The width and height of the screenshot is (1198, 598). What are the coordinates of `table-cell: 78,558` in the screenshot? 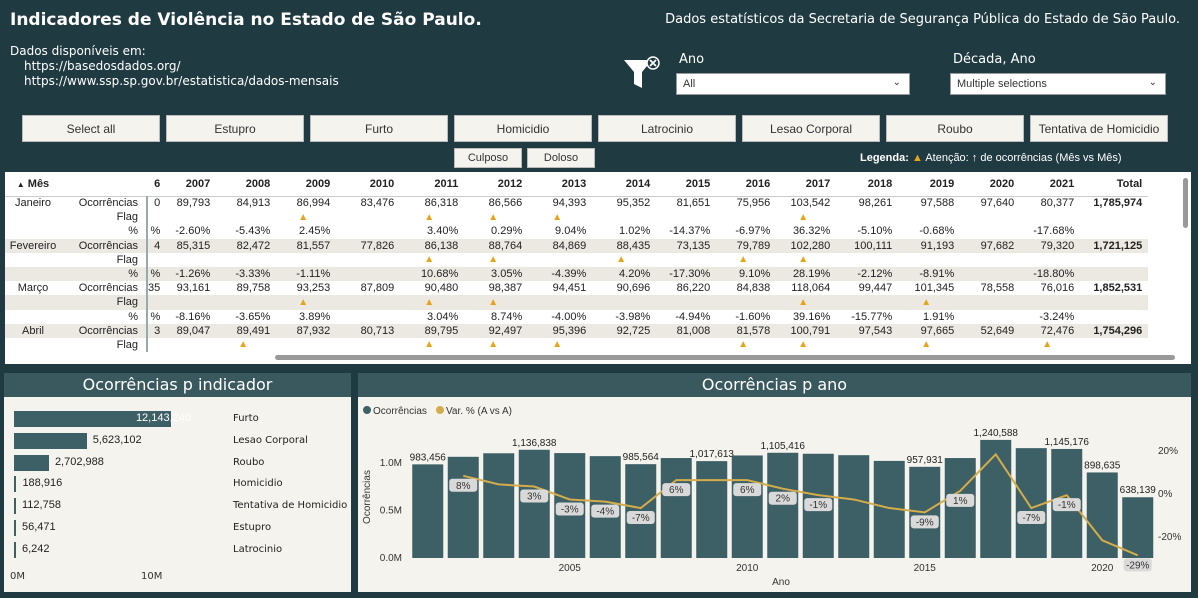 It's located at (997, 288).